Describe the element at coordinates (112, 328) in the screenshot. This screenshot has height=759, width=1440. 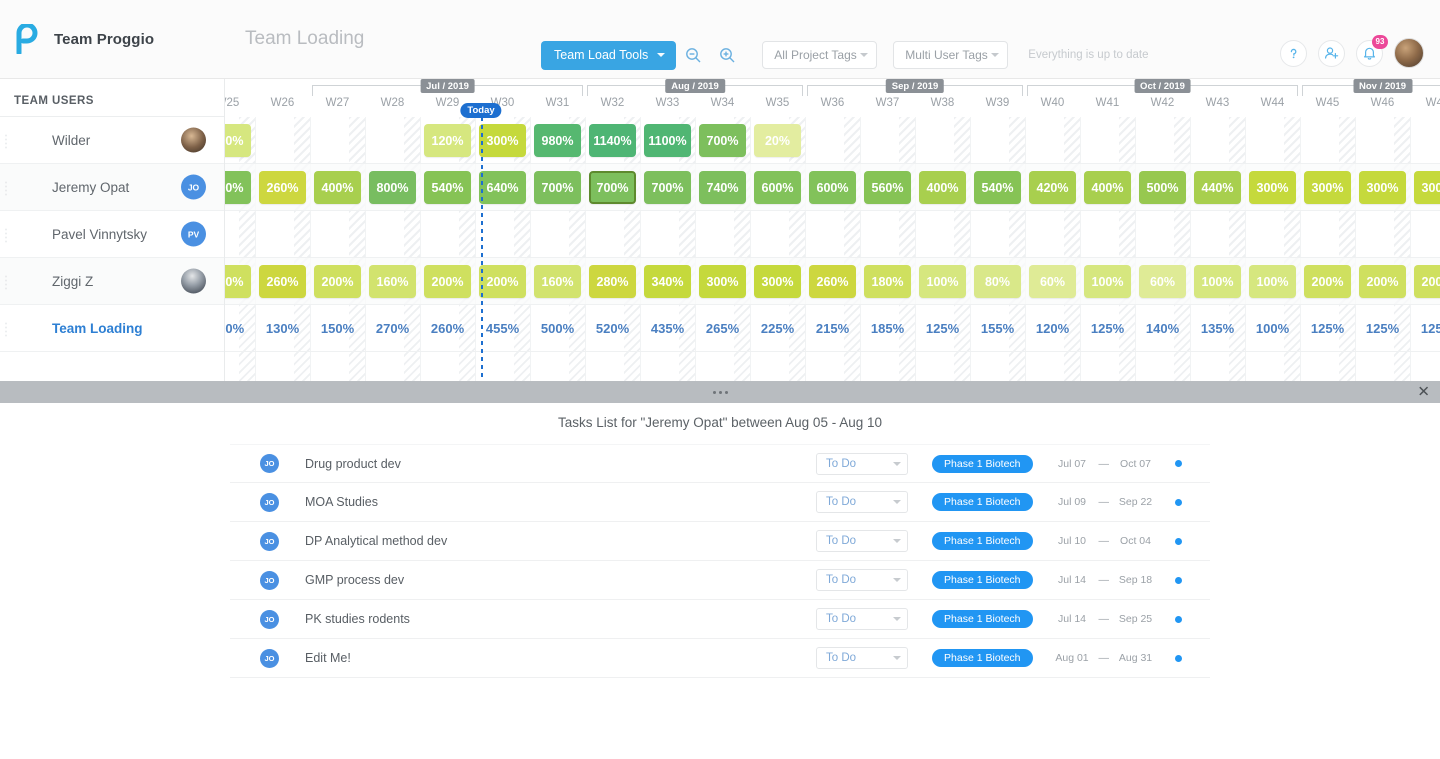
I see `user-row: Team Loading ✿` at that location.